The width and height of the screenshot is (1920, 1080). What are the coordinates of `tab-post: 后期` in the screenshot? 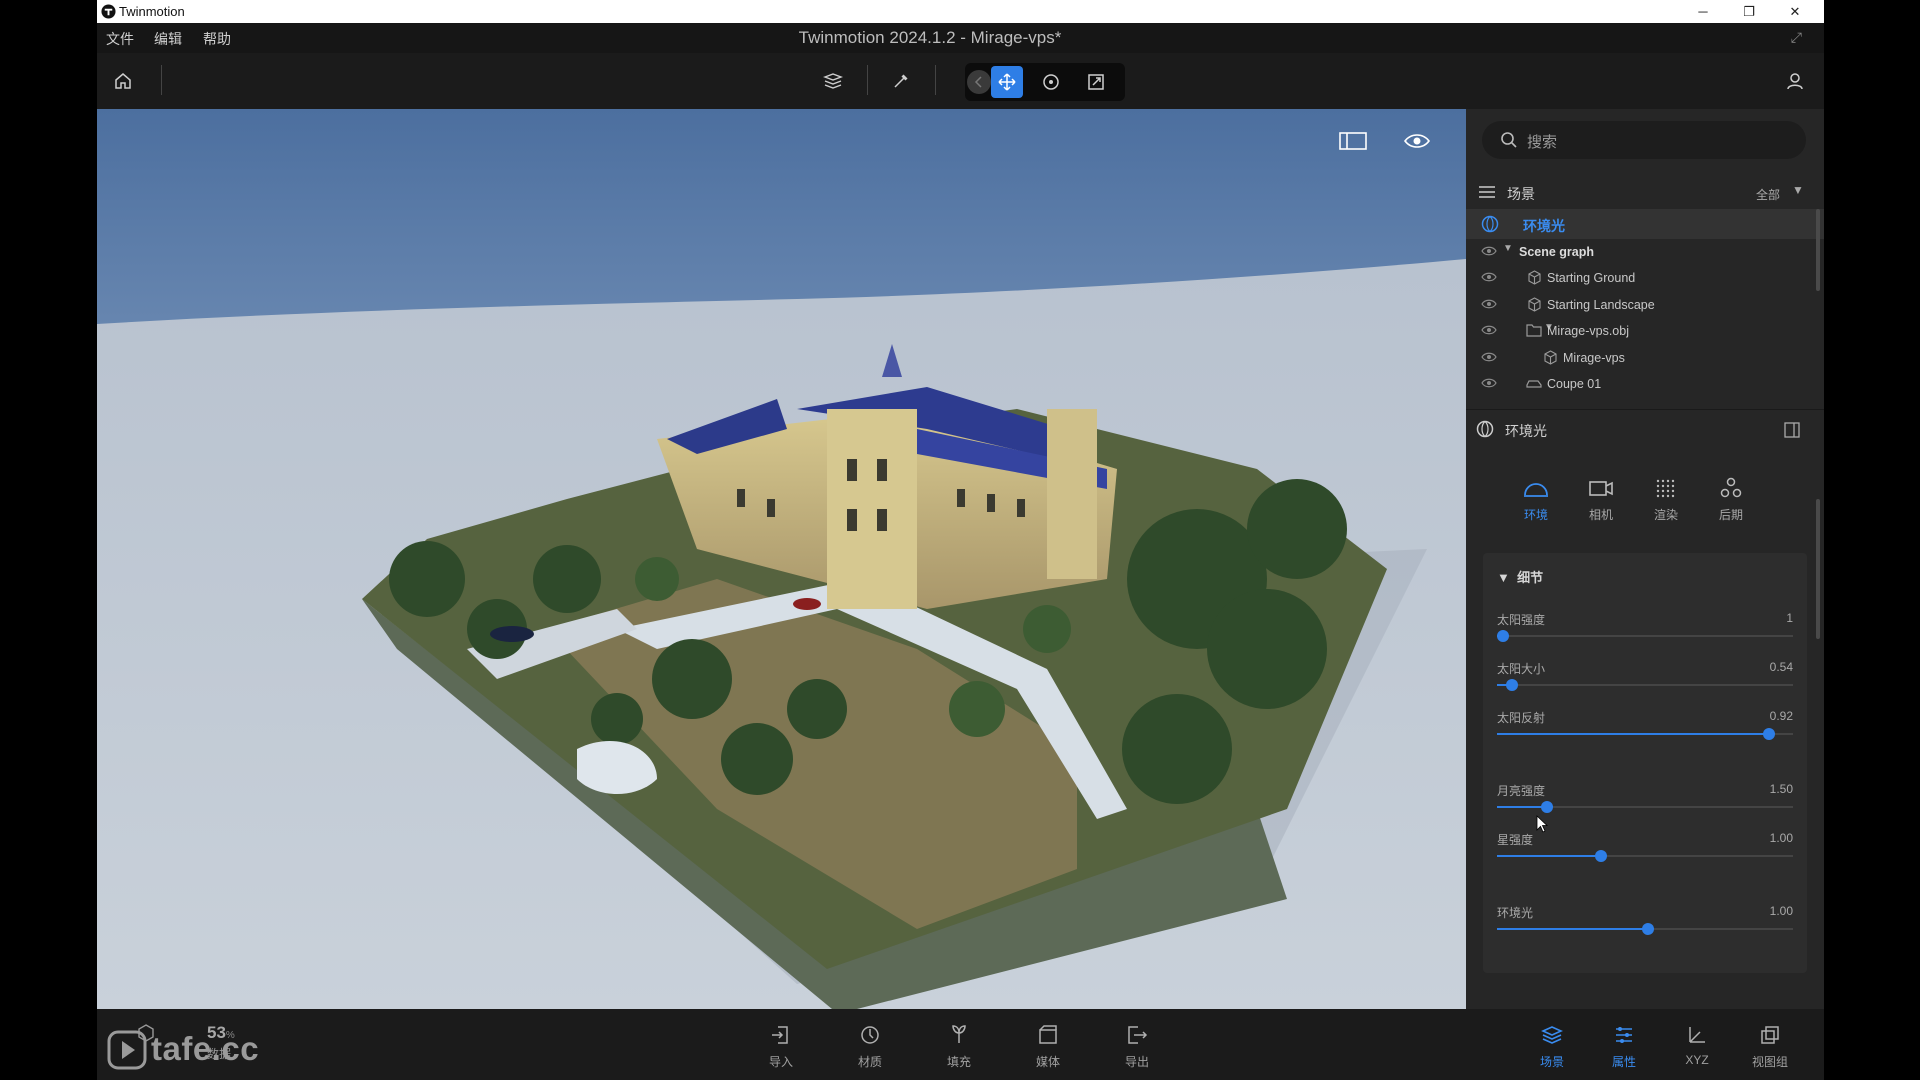 It's located at (1731, 500).